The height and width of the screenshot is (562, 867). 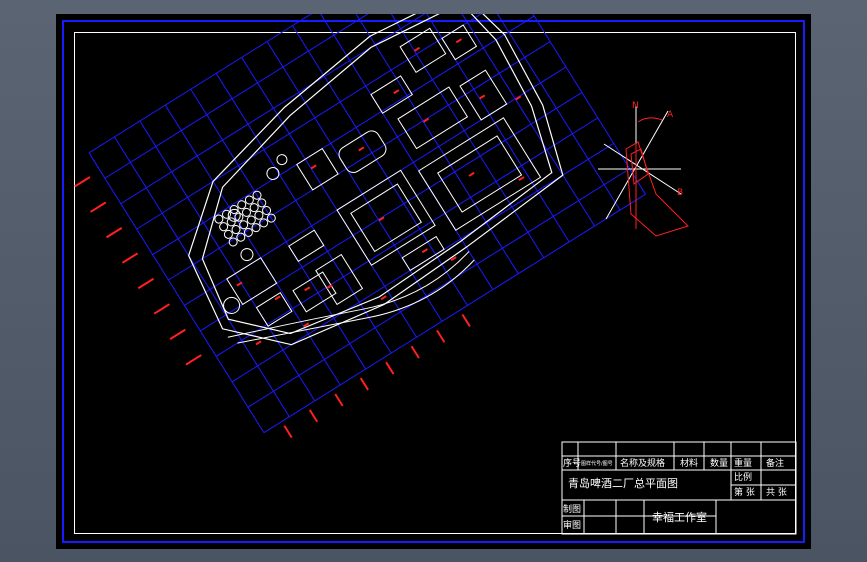 I want to click on tb-weight: 重量, so click(x=743, y=463).